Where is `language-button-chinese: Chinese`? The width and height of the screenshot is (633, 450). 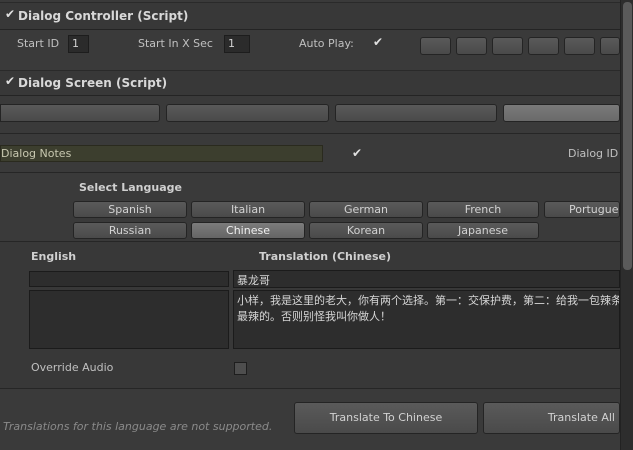
language-button-chinese: Chinese is located at coordinates (248, 230).